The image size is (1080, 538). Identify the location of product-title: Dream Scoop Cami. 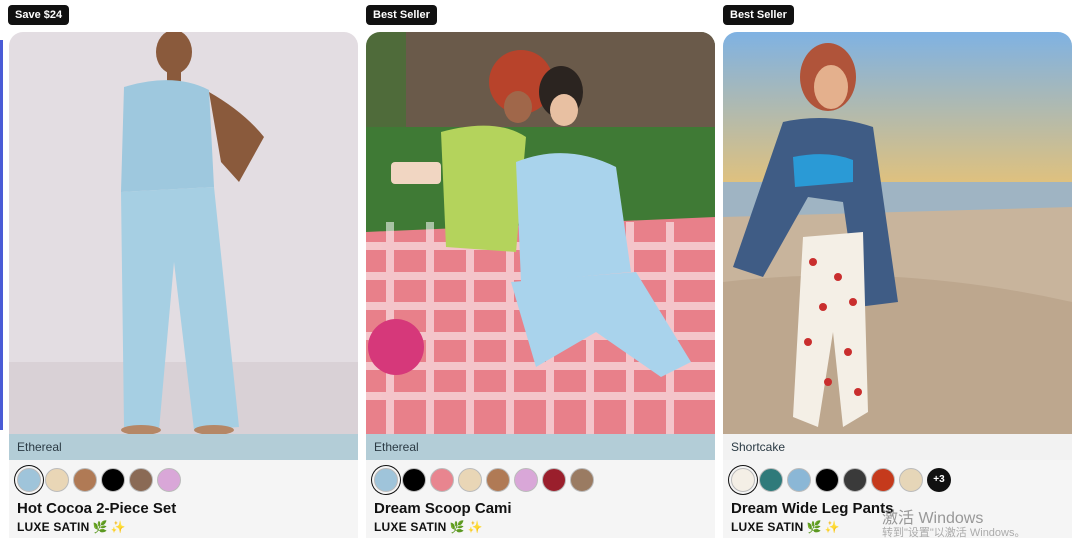
(443, 508).